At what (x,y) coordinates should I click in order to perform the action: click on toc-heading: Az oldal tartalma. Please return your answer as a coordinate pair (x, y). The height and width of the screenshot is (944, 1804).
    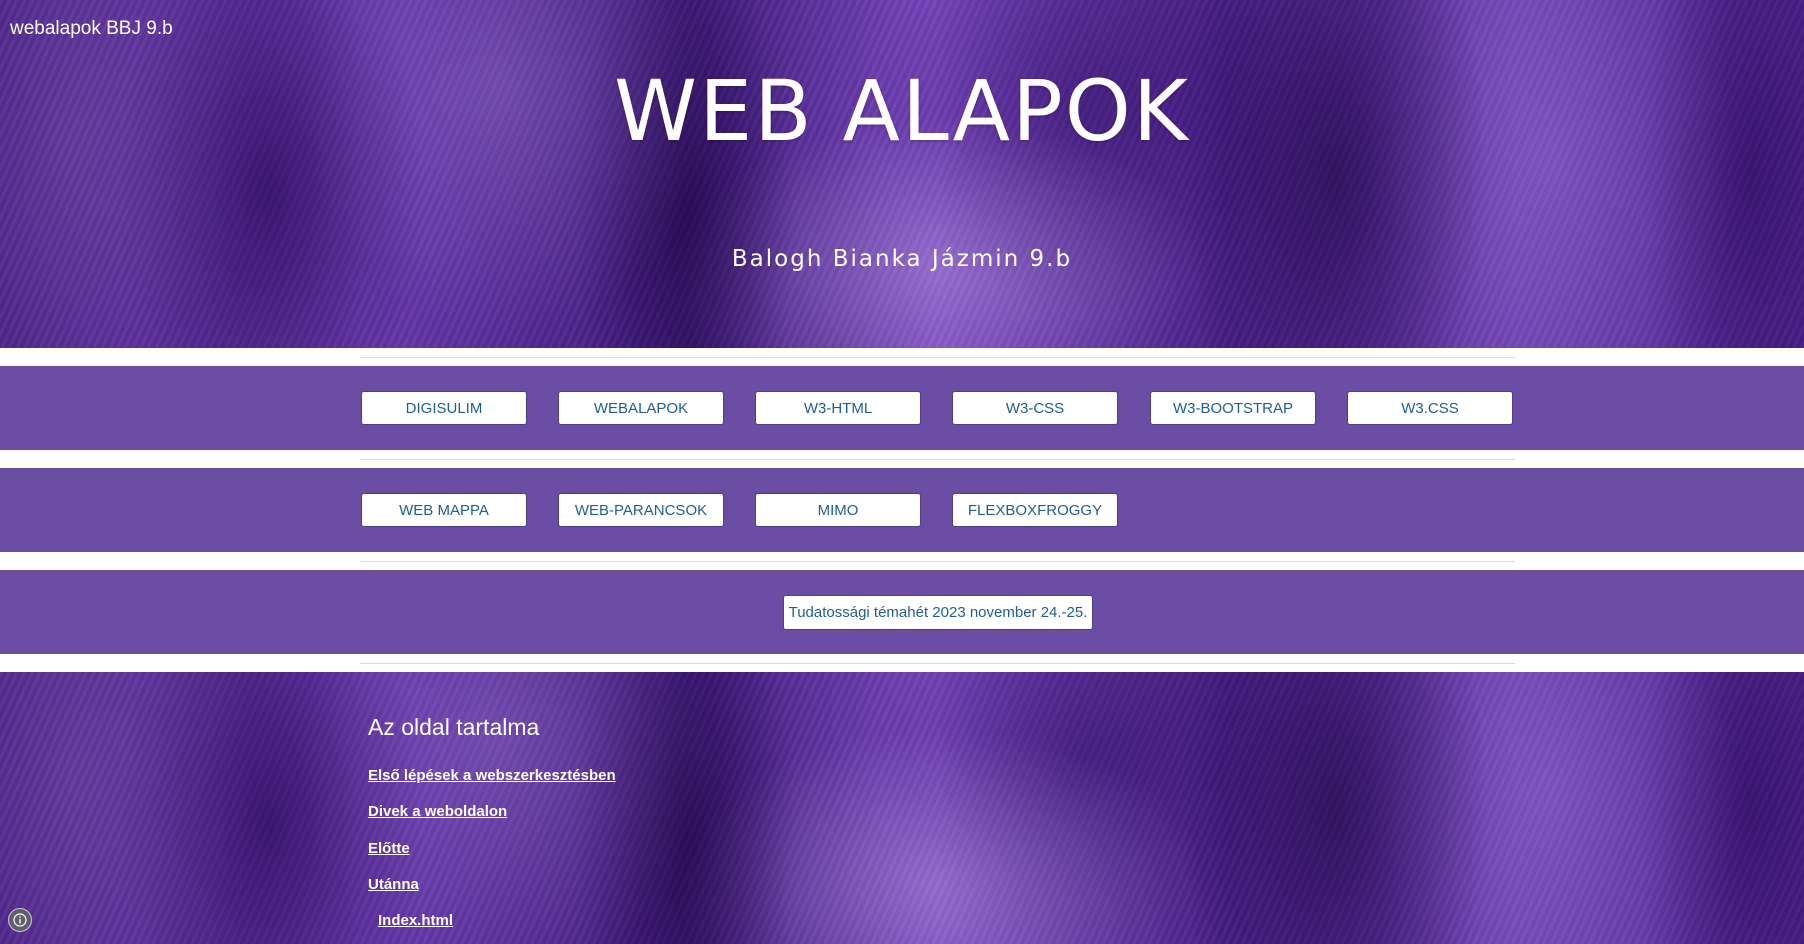
    Looking at the image, I should click on (454, 727).